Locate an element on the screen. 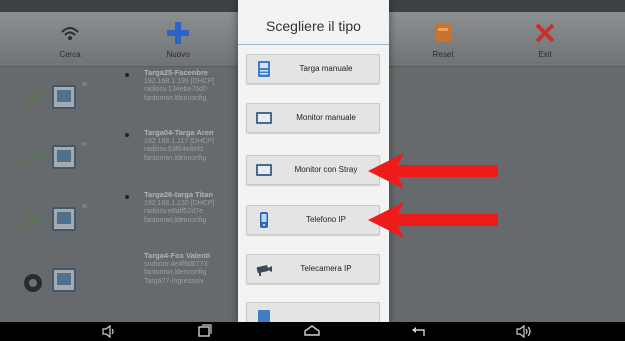 The width and height of the screenshot is (625, 341). phone-icon is located at coordinates (264, 220).